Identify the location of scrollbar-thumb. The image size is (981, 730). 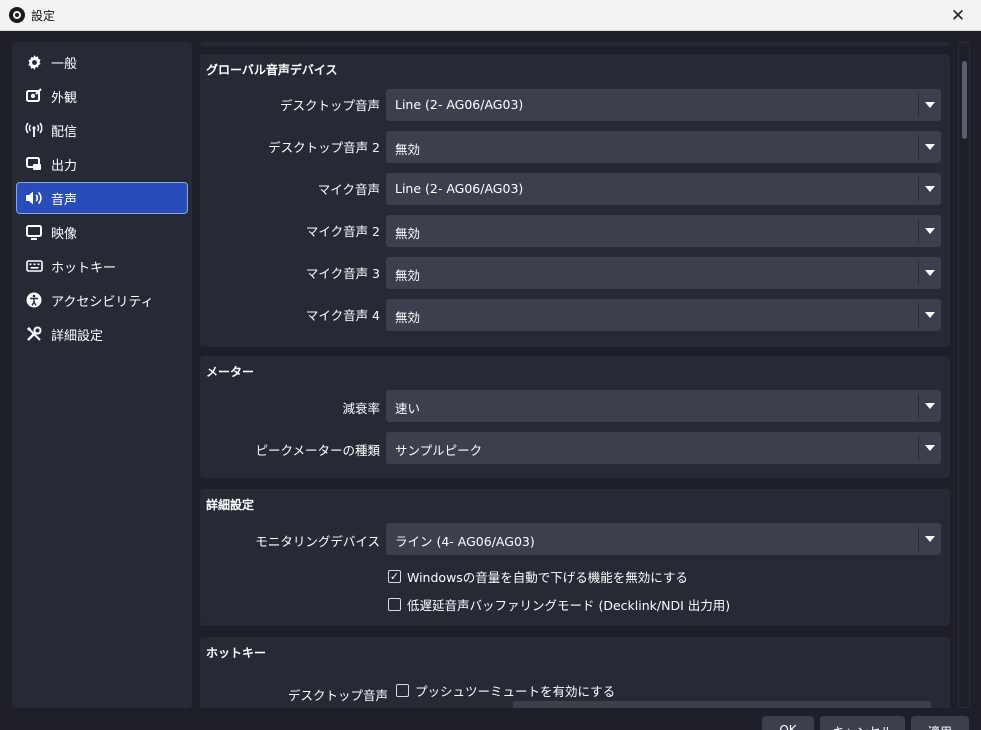
(964, 100).